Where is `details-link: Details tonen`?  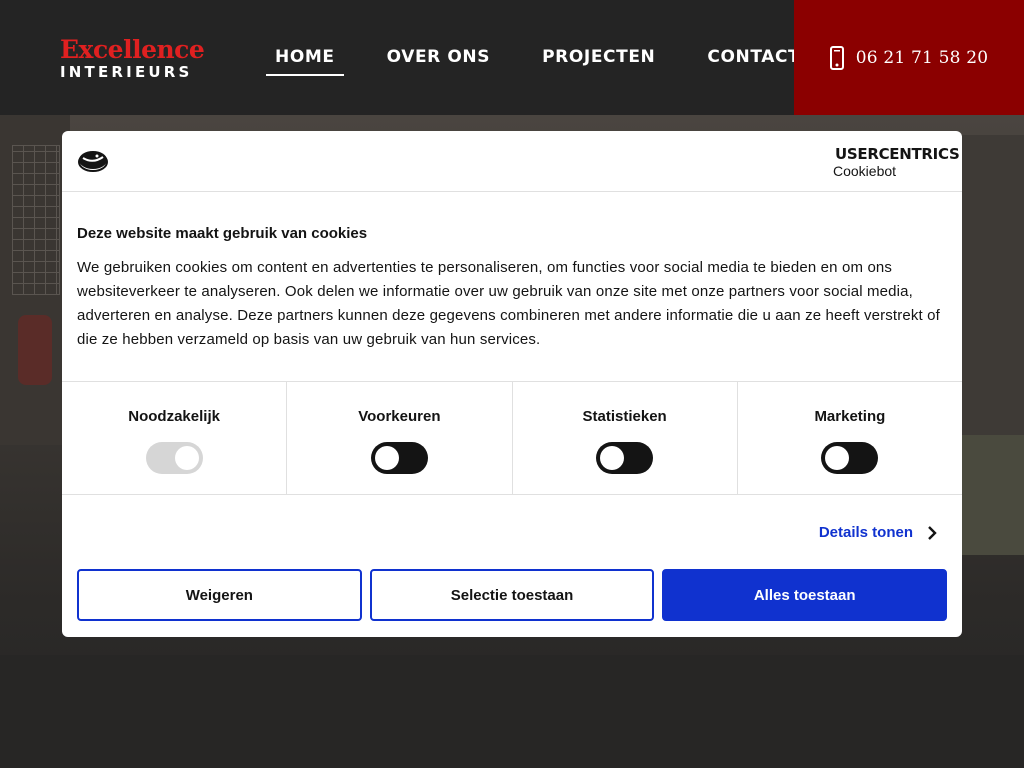
details-link: Details tonen is located at coordinates (878, 532).